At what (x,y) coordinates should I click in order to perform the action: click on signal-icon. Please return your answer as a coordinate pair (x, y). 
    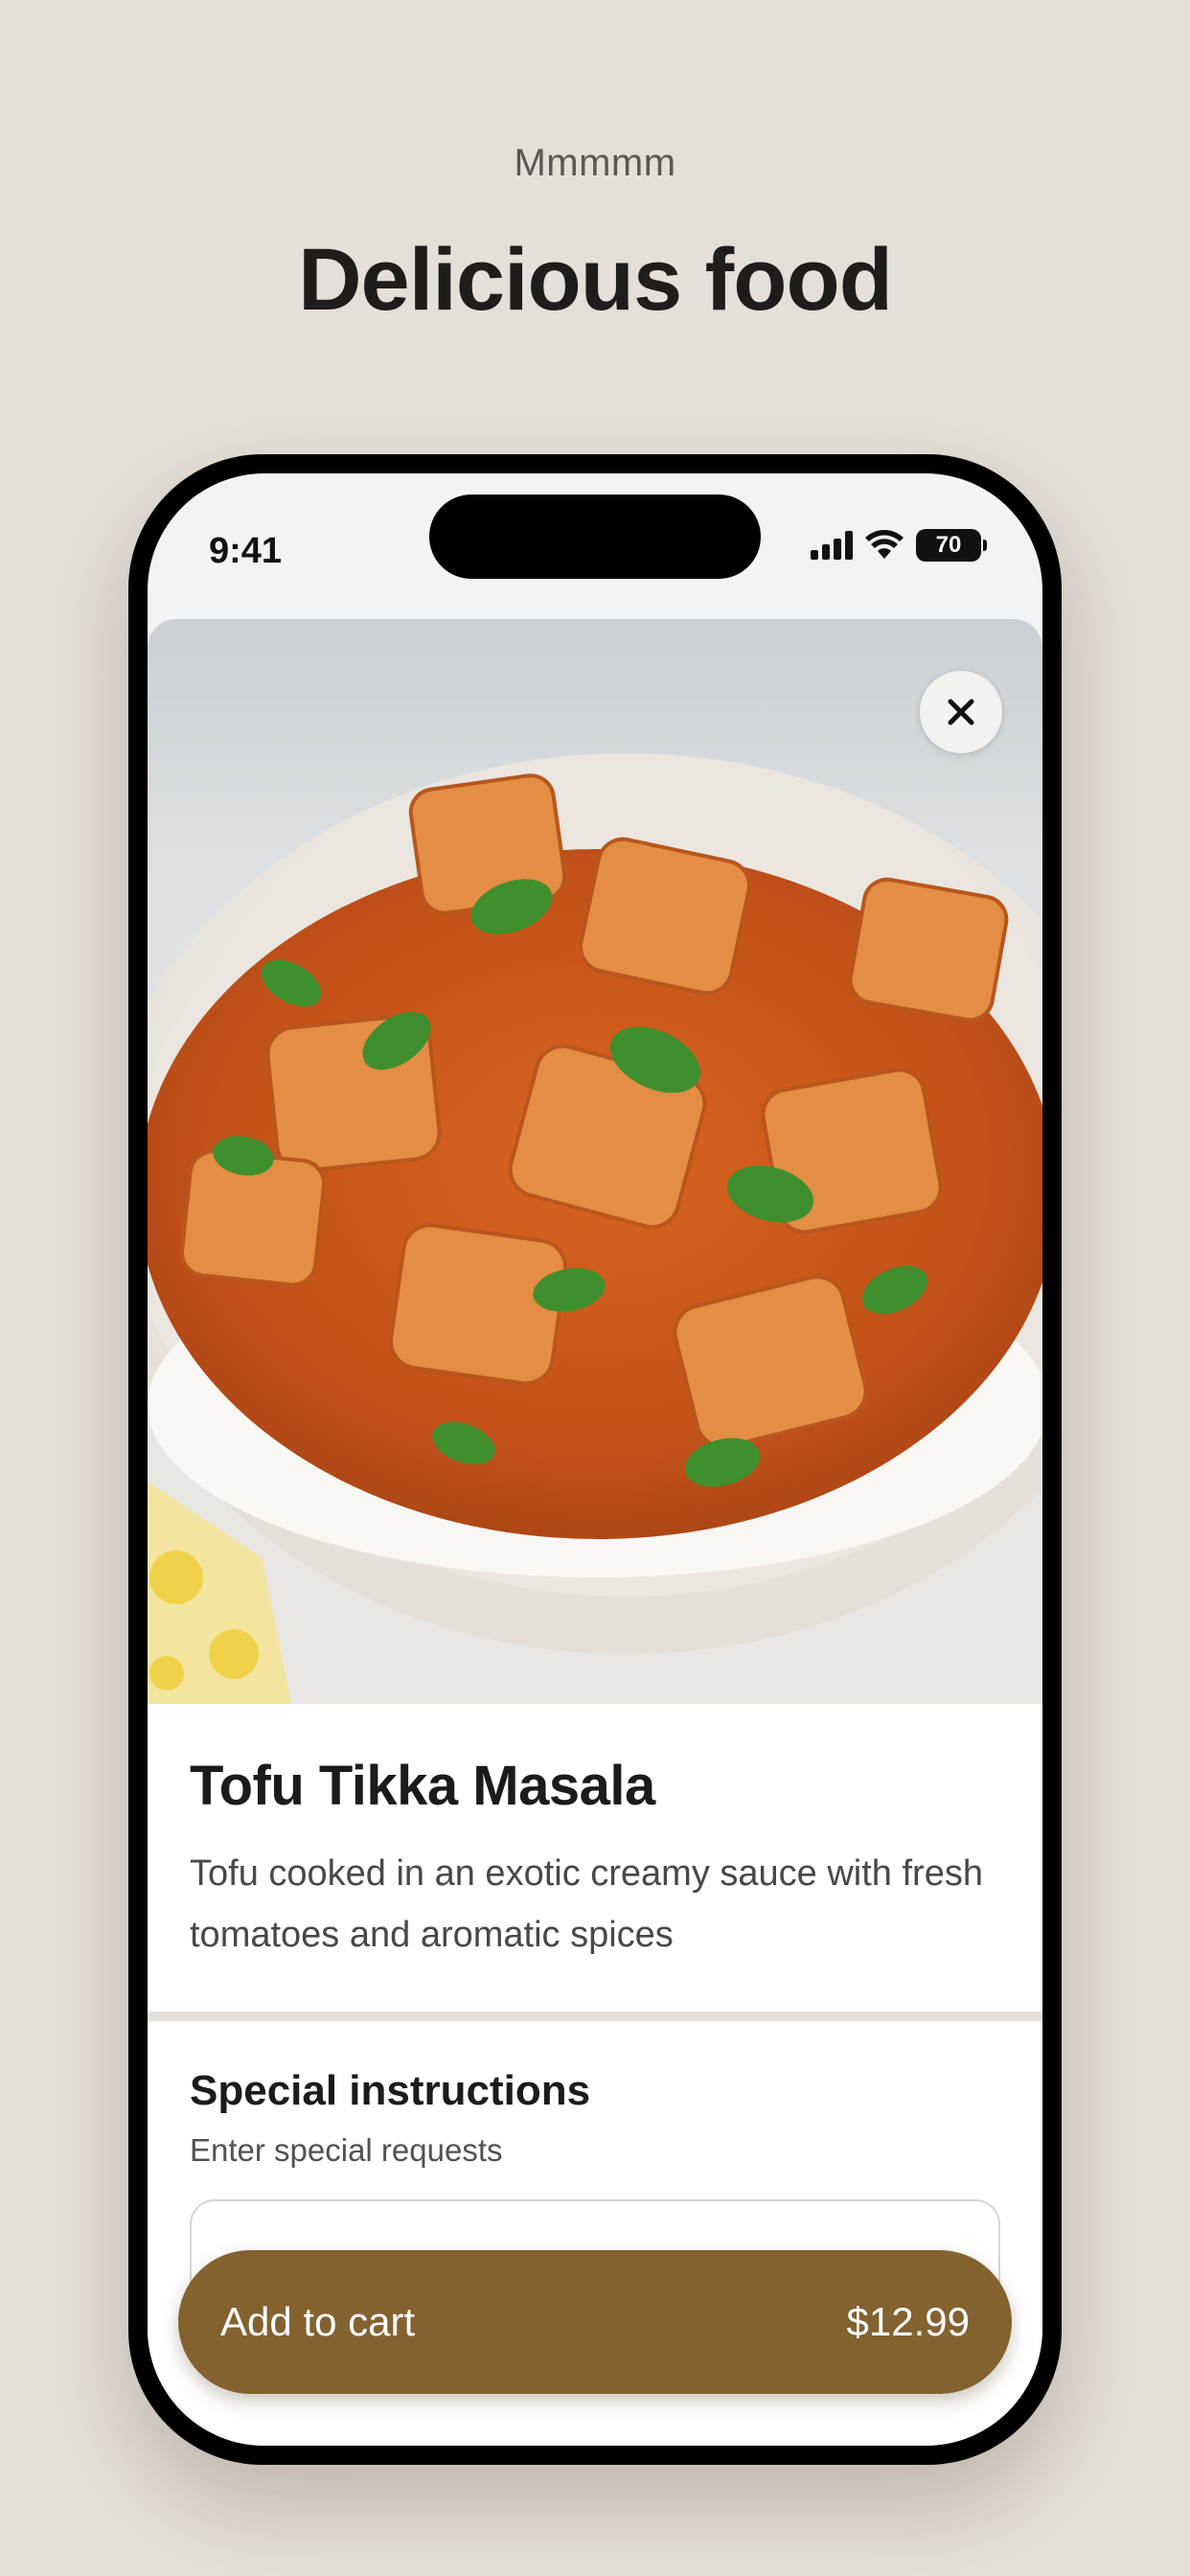
    Looking at the image, I should click on (832, 545).